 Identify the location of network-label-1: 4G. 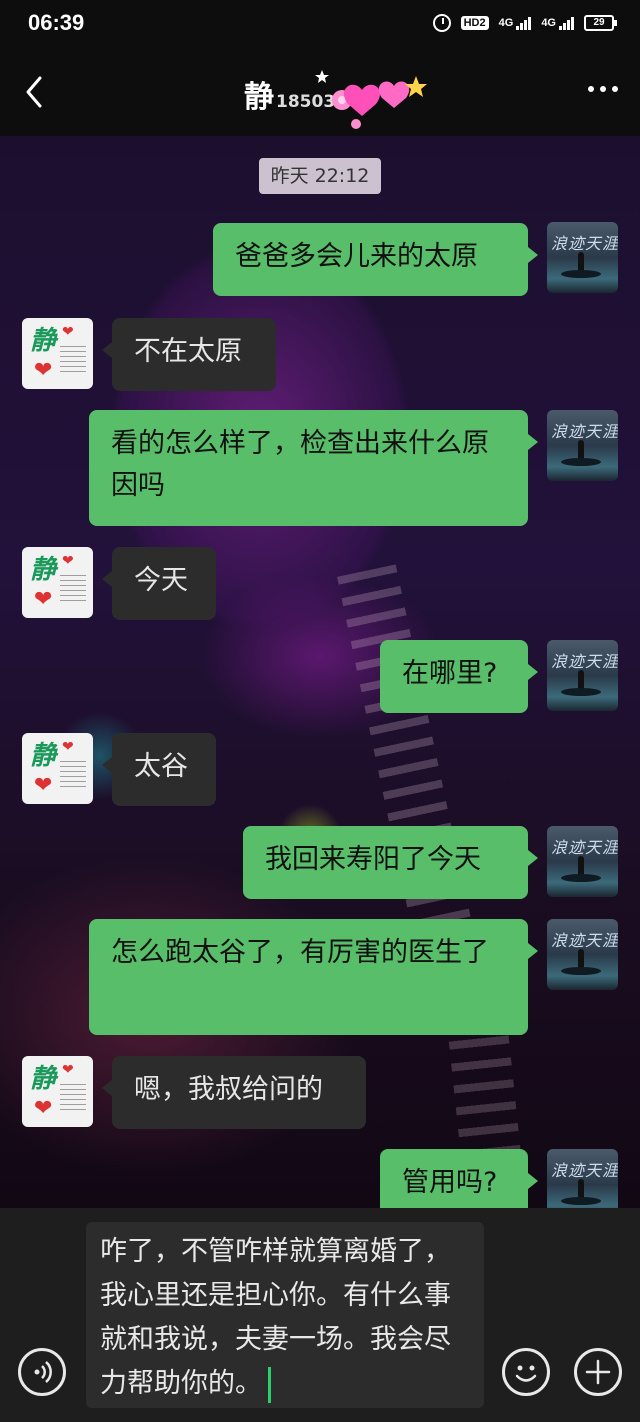
(506, 22).